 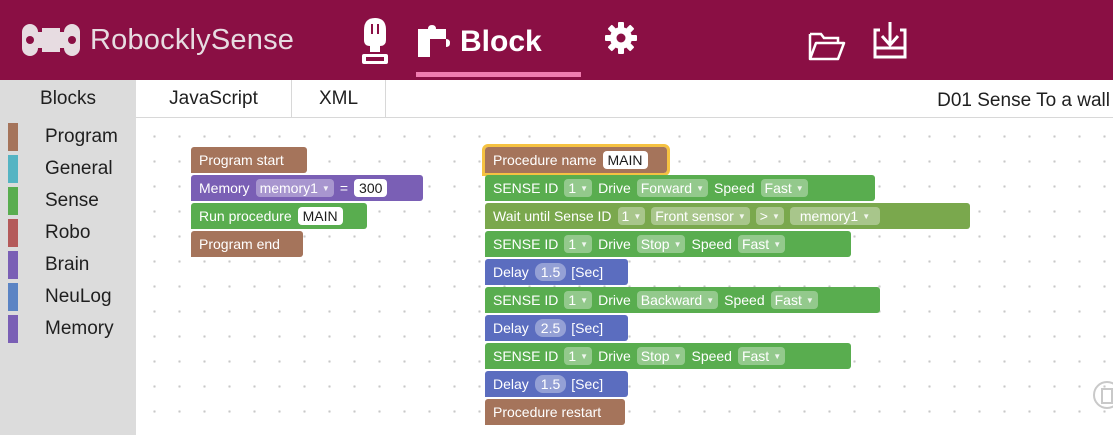 I want to click on delay-seconds-field: 2.5, so click(x=550, y=328).